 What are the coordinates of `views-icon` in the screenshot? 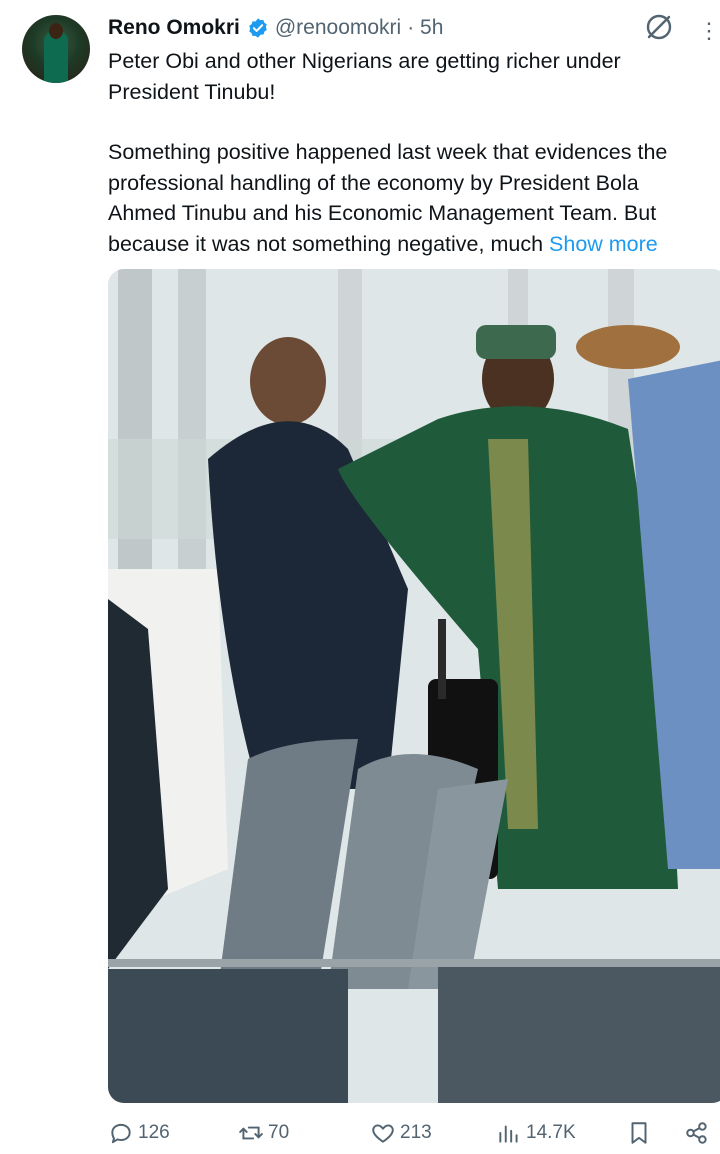 It's located at (508, 1134).